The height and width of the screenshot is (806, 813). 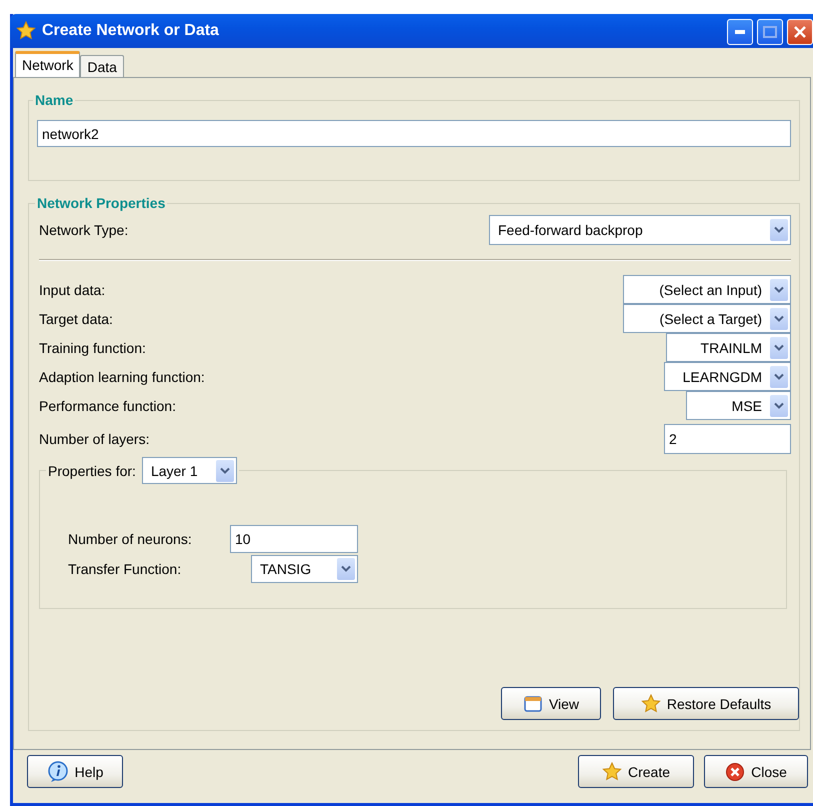 What do you see at coordinates (122, 376) in the screenshot?
I see `field-label: Adaption learning function:` at bounding box center [122, 376].